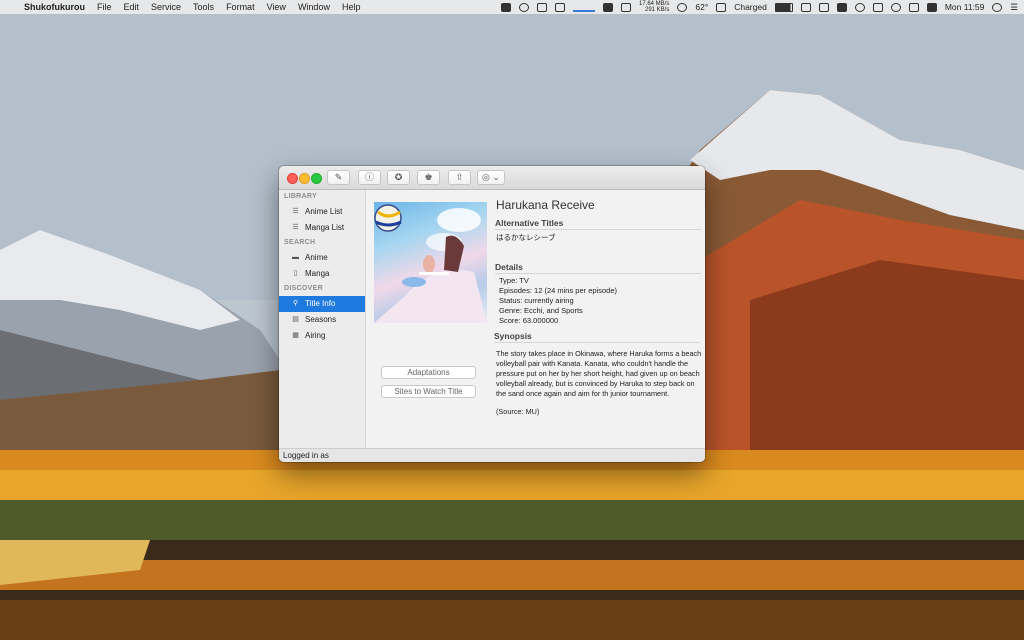 This screenshot has height=640, width=1024. I want to click on sidebar-item-title-info: ⚲ Title Info, so click(322, 304).